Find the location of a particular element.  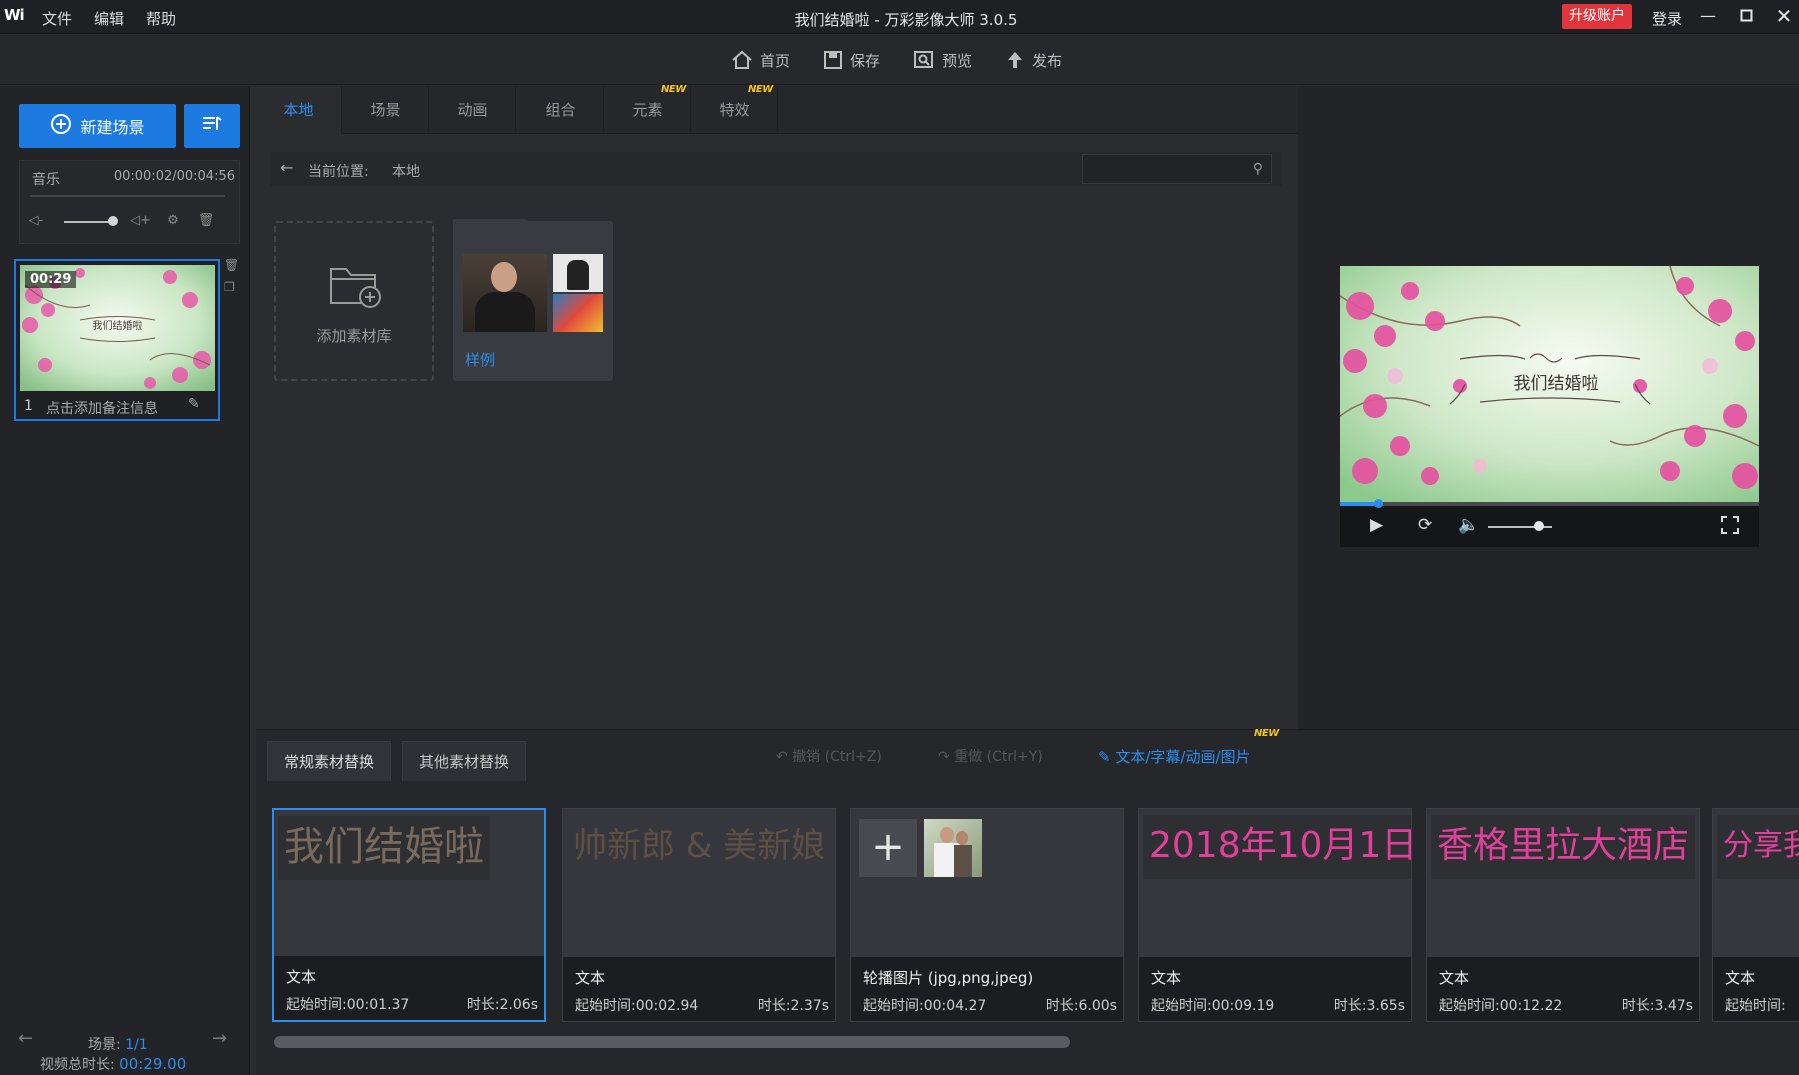

preview-volume-knob is located at coordinates (1539, 526).